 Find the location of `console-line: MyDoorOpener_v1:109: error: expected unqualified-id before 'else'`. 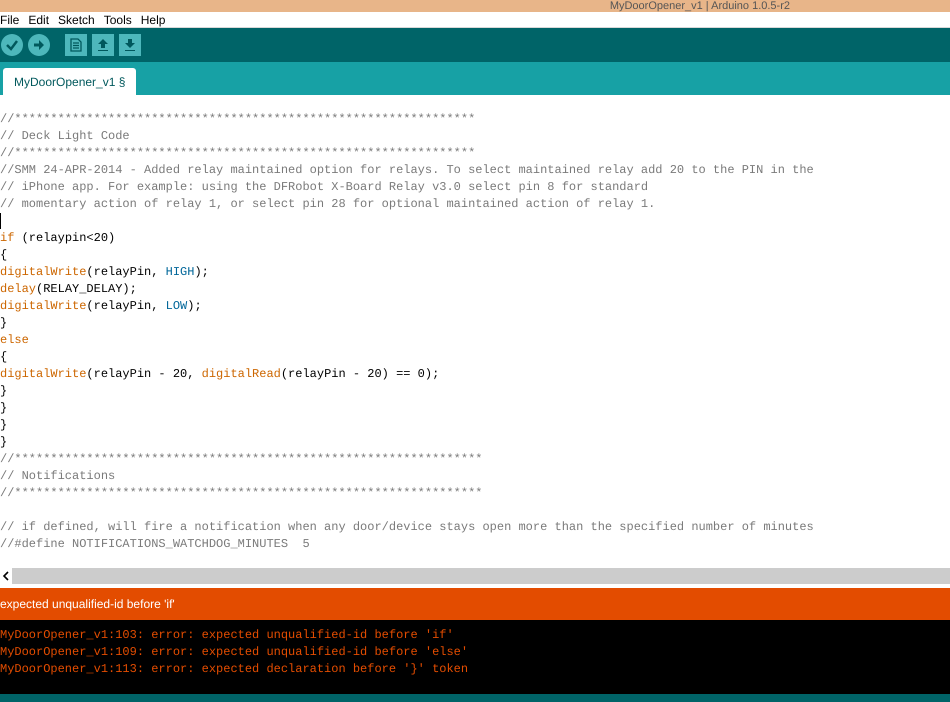

console-line: MyDoorOpener_v1:109: error: expected unqualified-id before 'else' is located at coordinates (235, 652).